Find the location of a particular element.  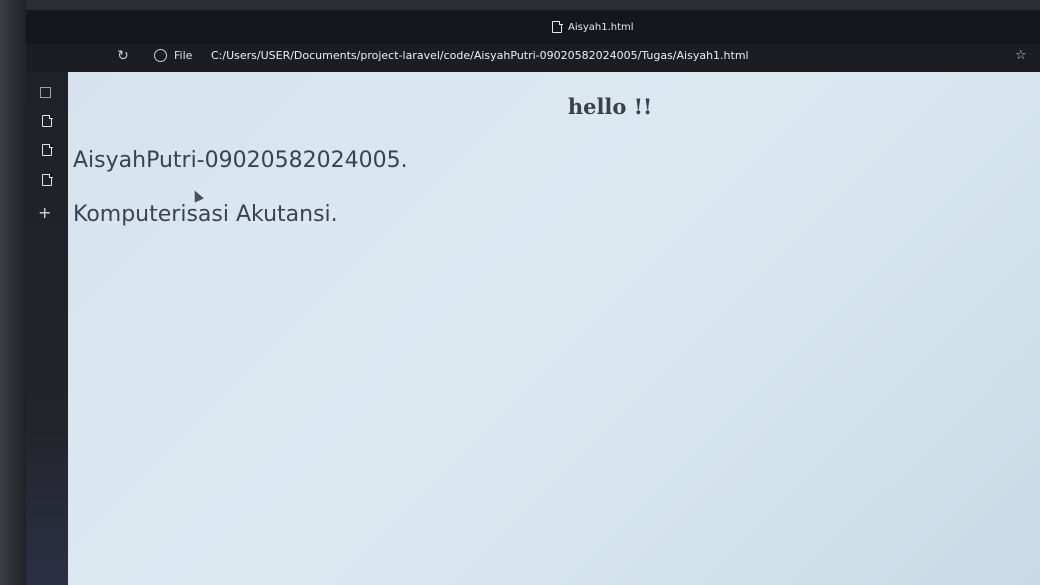

reload-icon: ↻ is located at coordinates (123, 56).